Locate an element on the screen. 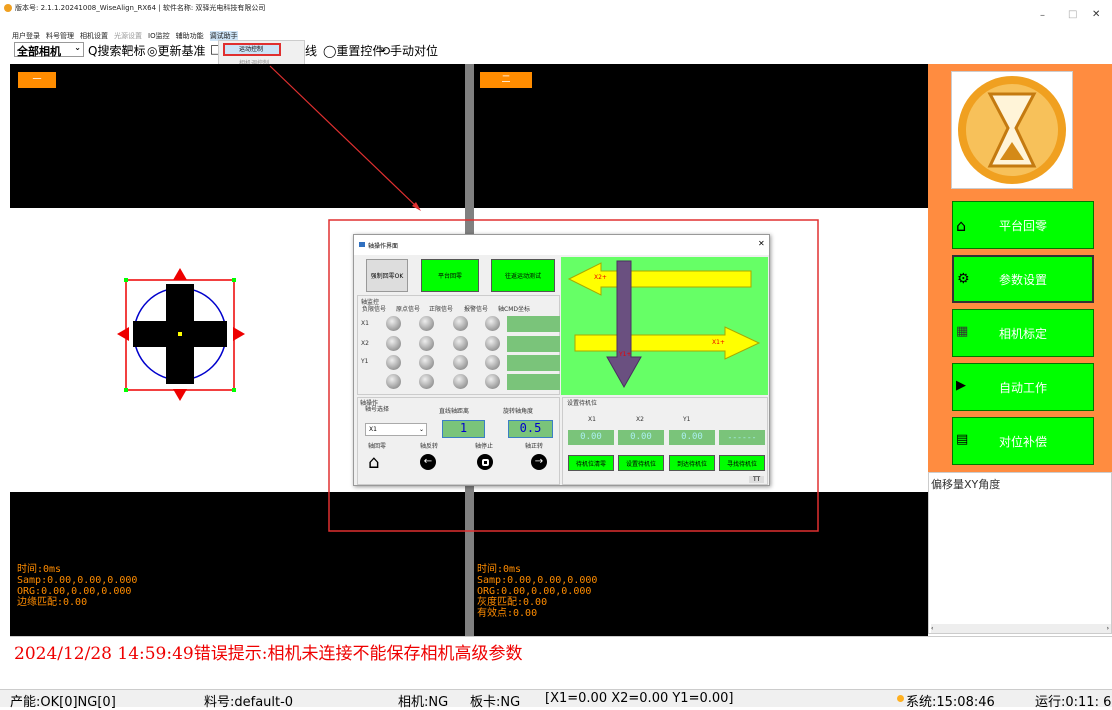  rot-angle-input: 0.5 is located at coordinates (530, 429).